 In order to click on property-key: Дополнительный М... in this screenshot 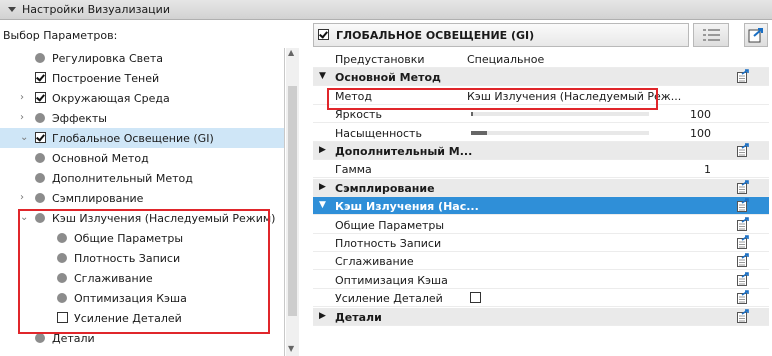, I will do `click(404, 151)`.